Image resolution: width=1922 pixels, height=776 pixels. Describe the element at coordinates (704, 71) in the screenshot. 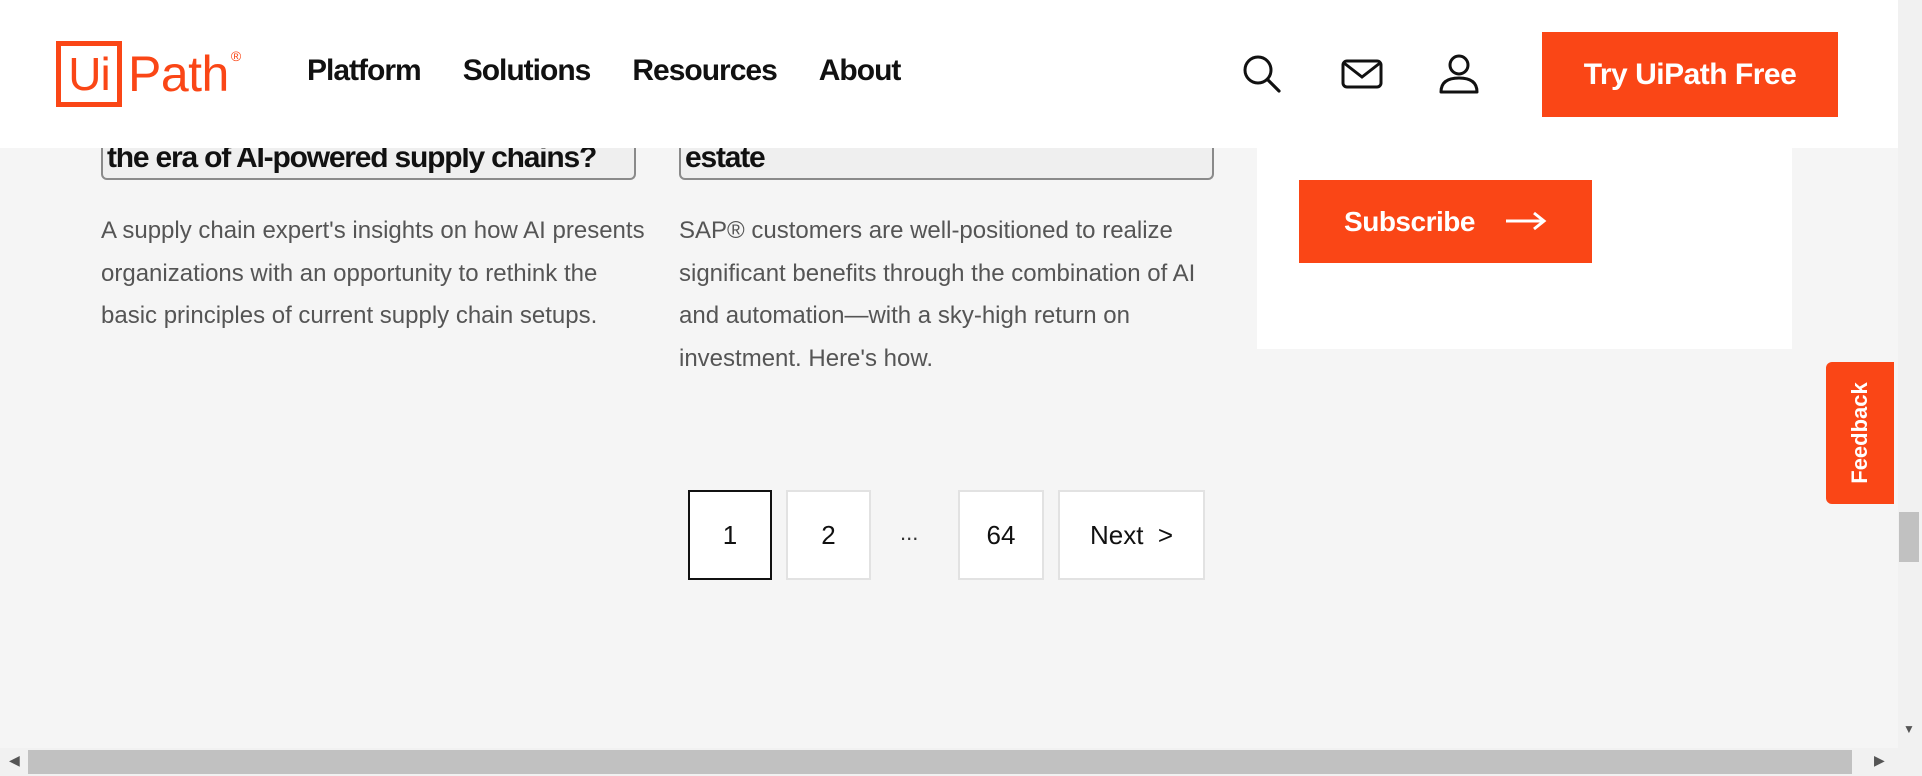

I see `nav-item-resources: Resources` at that location.